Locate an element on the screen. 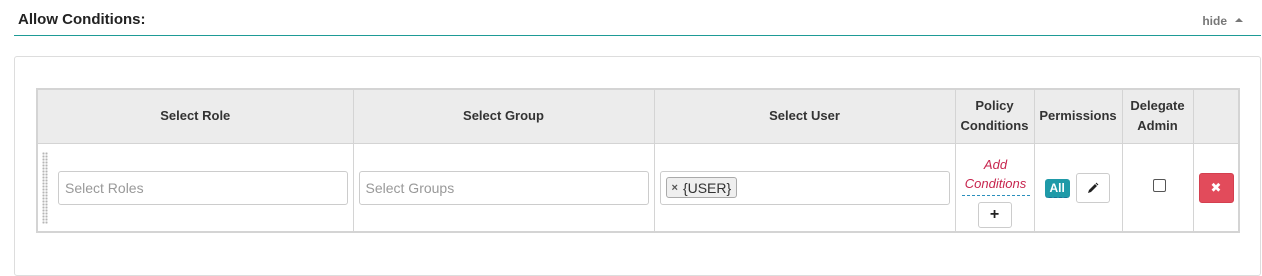  header-policy-line2: Conditions is located at coordinates (994, 126).